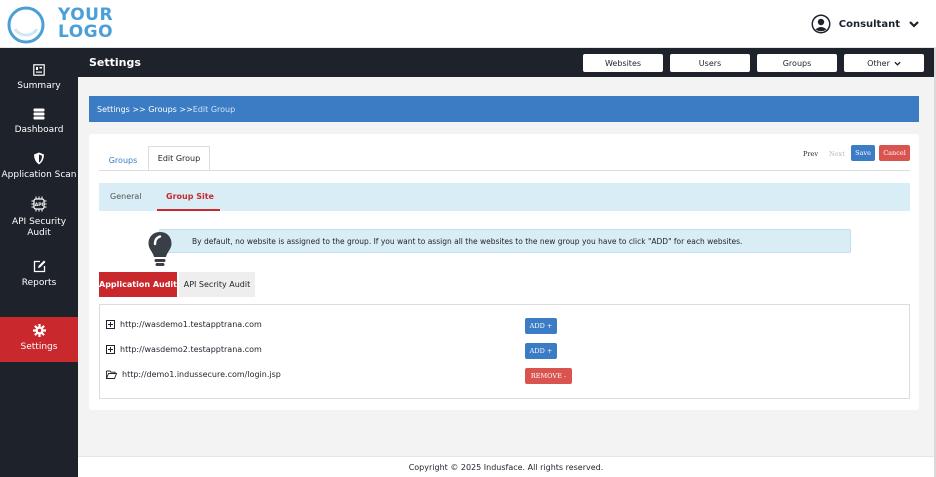 The height and width of the screenshot is (477, 936). What do you see at coordinates (837, 154) in the screenshot?
I see `next-link: Next` at bounding box center [837, 154].